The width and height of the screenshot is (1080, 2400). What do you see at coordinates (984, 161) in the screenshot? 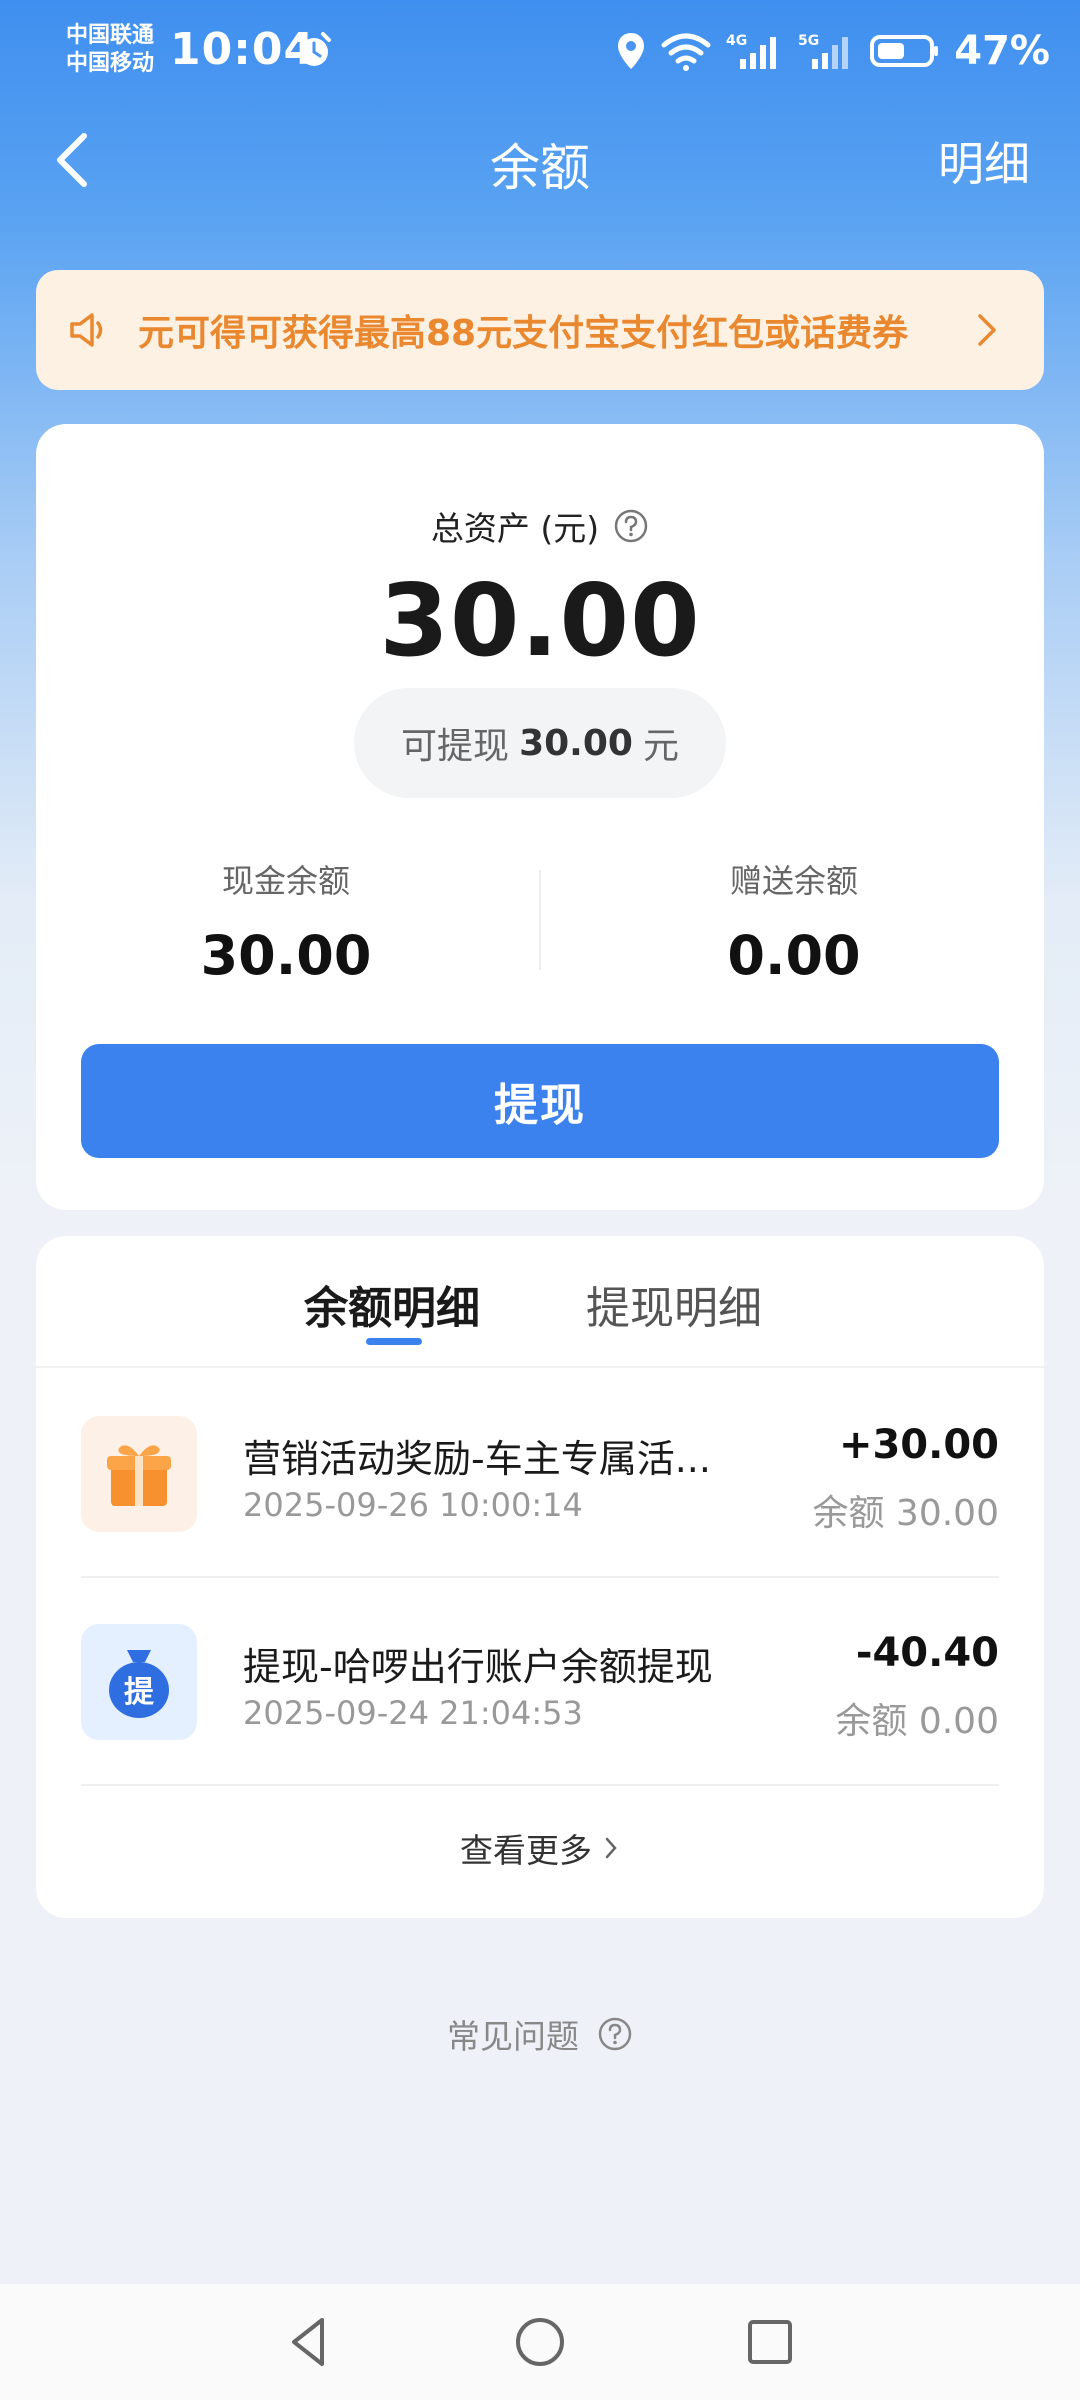
I see `detail-link: 明细` at bounding box center [984, 161].